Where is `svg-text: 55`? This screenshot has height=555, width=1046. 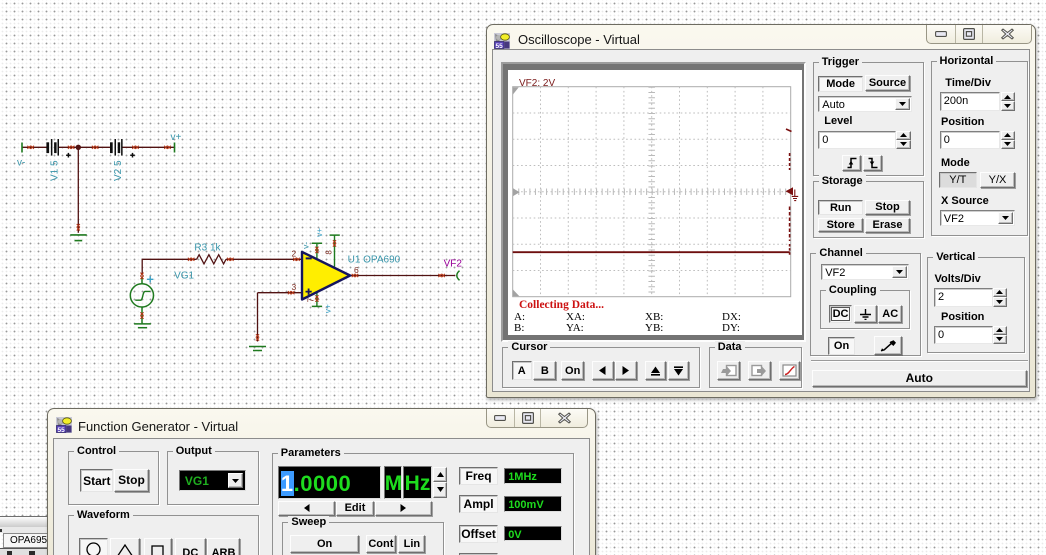
svg-text: 55 is located at coordinates (62, 430).